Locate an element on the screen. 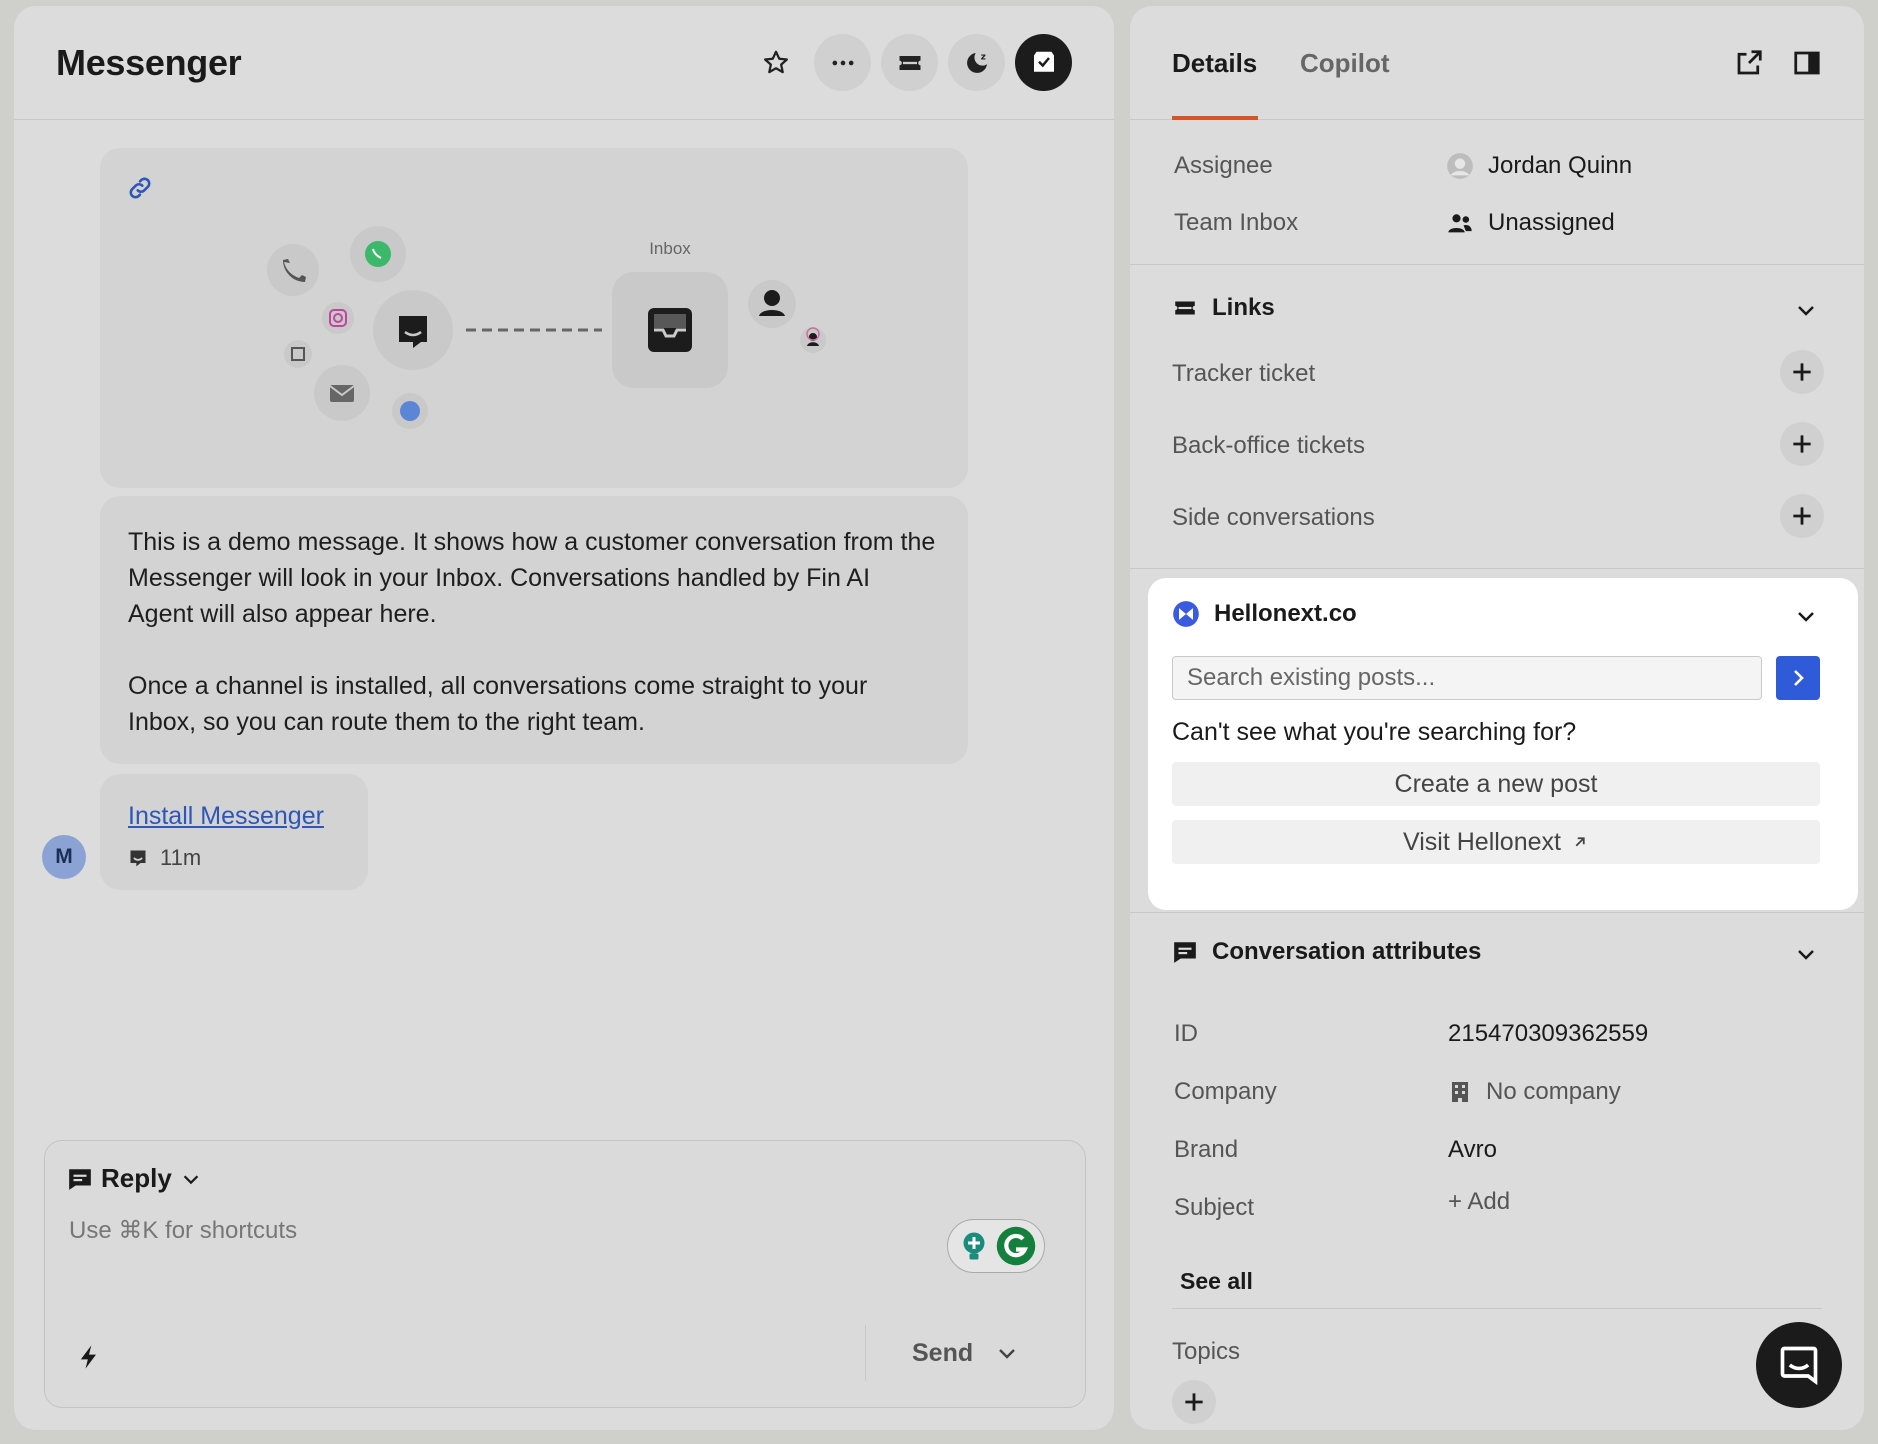  sidebar-toggle-icon is located at coordinates (1807, 63).